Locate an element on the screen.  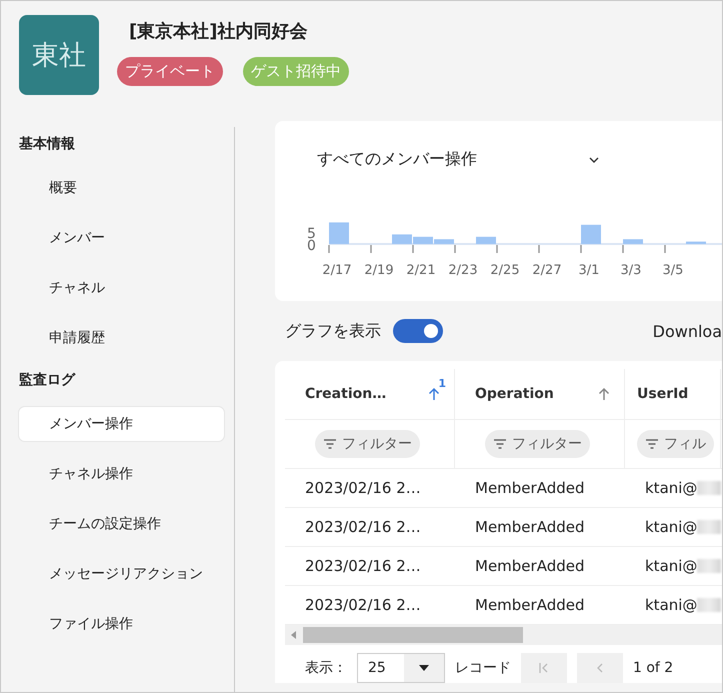
caret-down-icon is located at coordinates (424, 668).